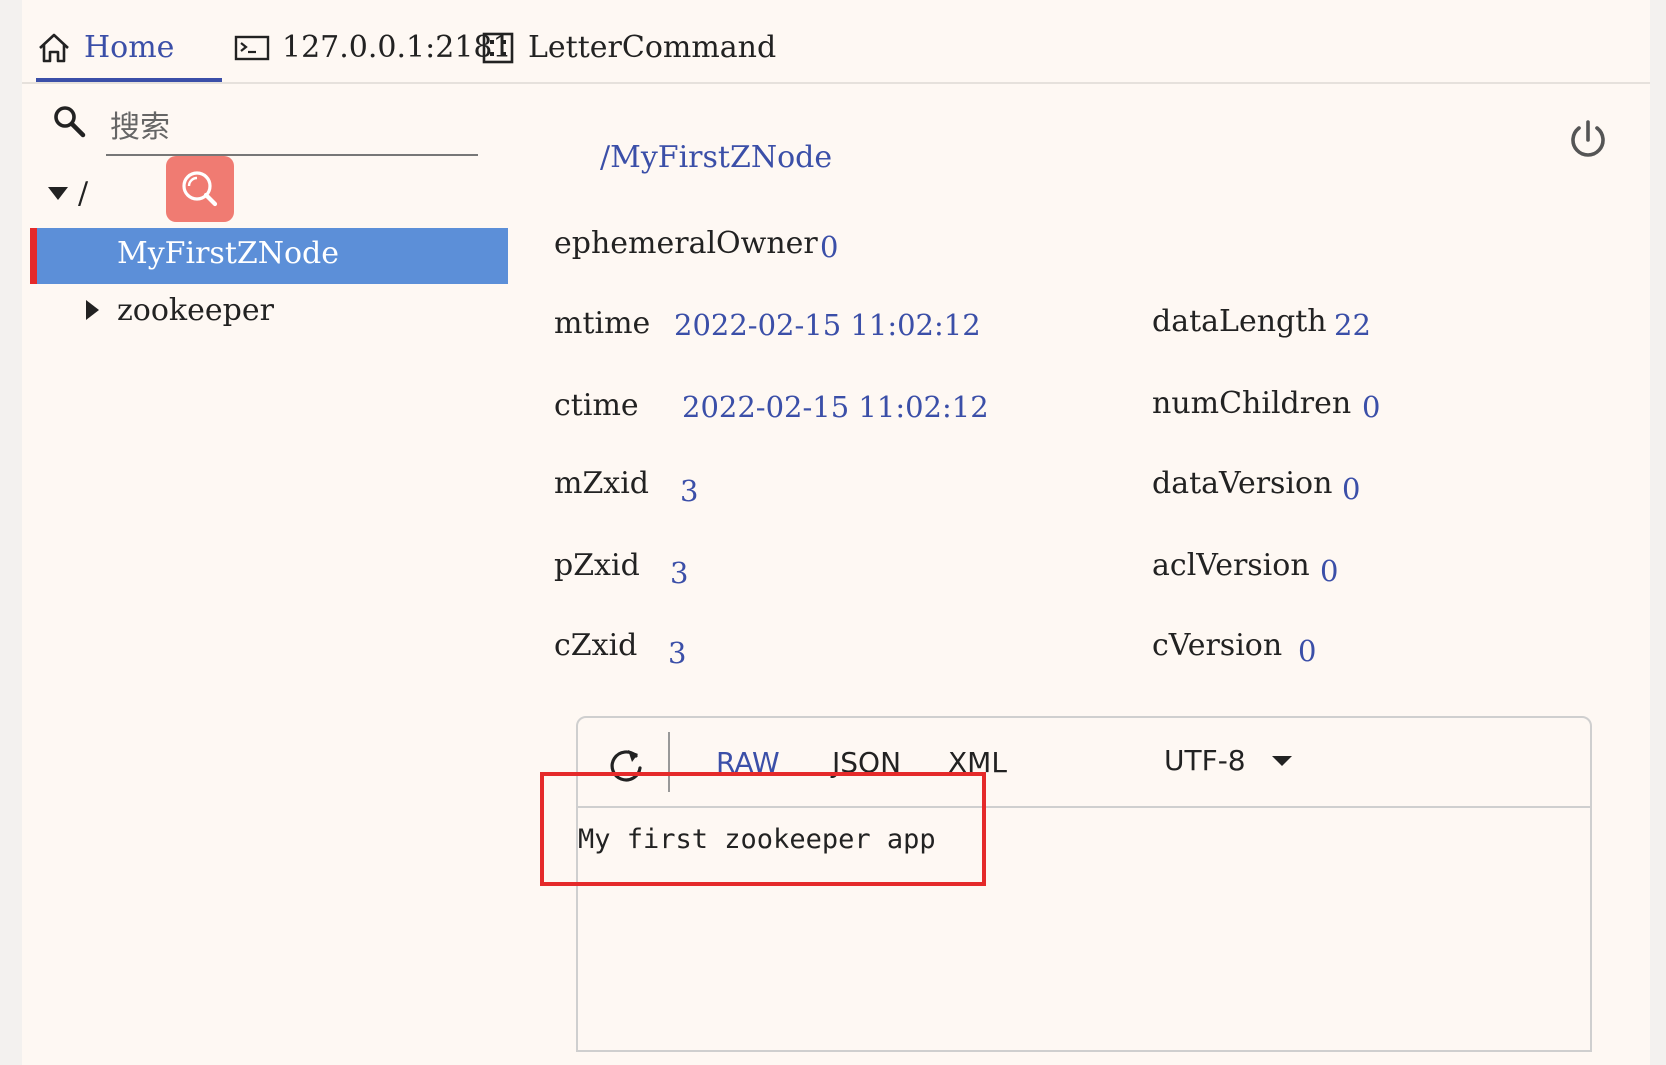 The height and width of the screenshot is (1065, 1666). I want to click on toolbar-divider, so click(669, 762).